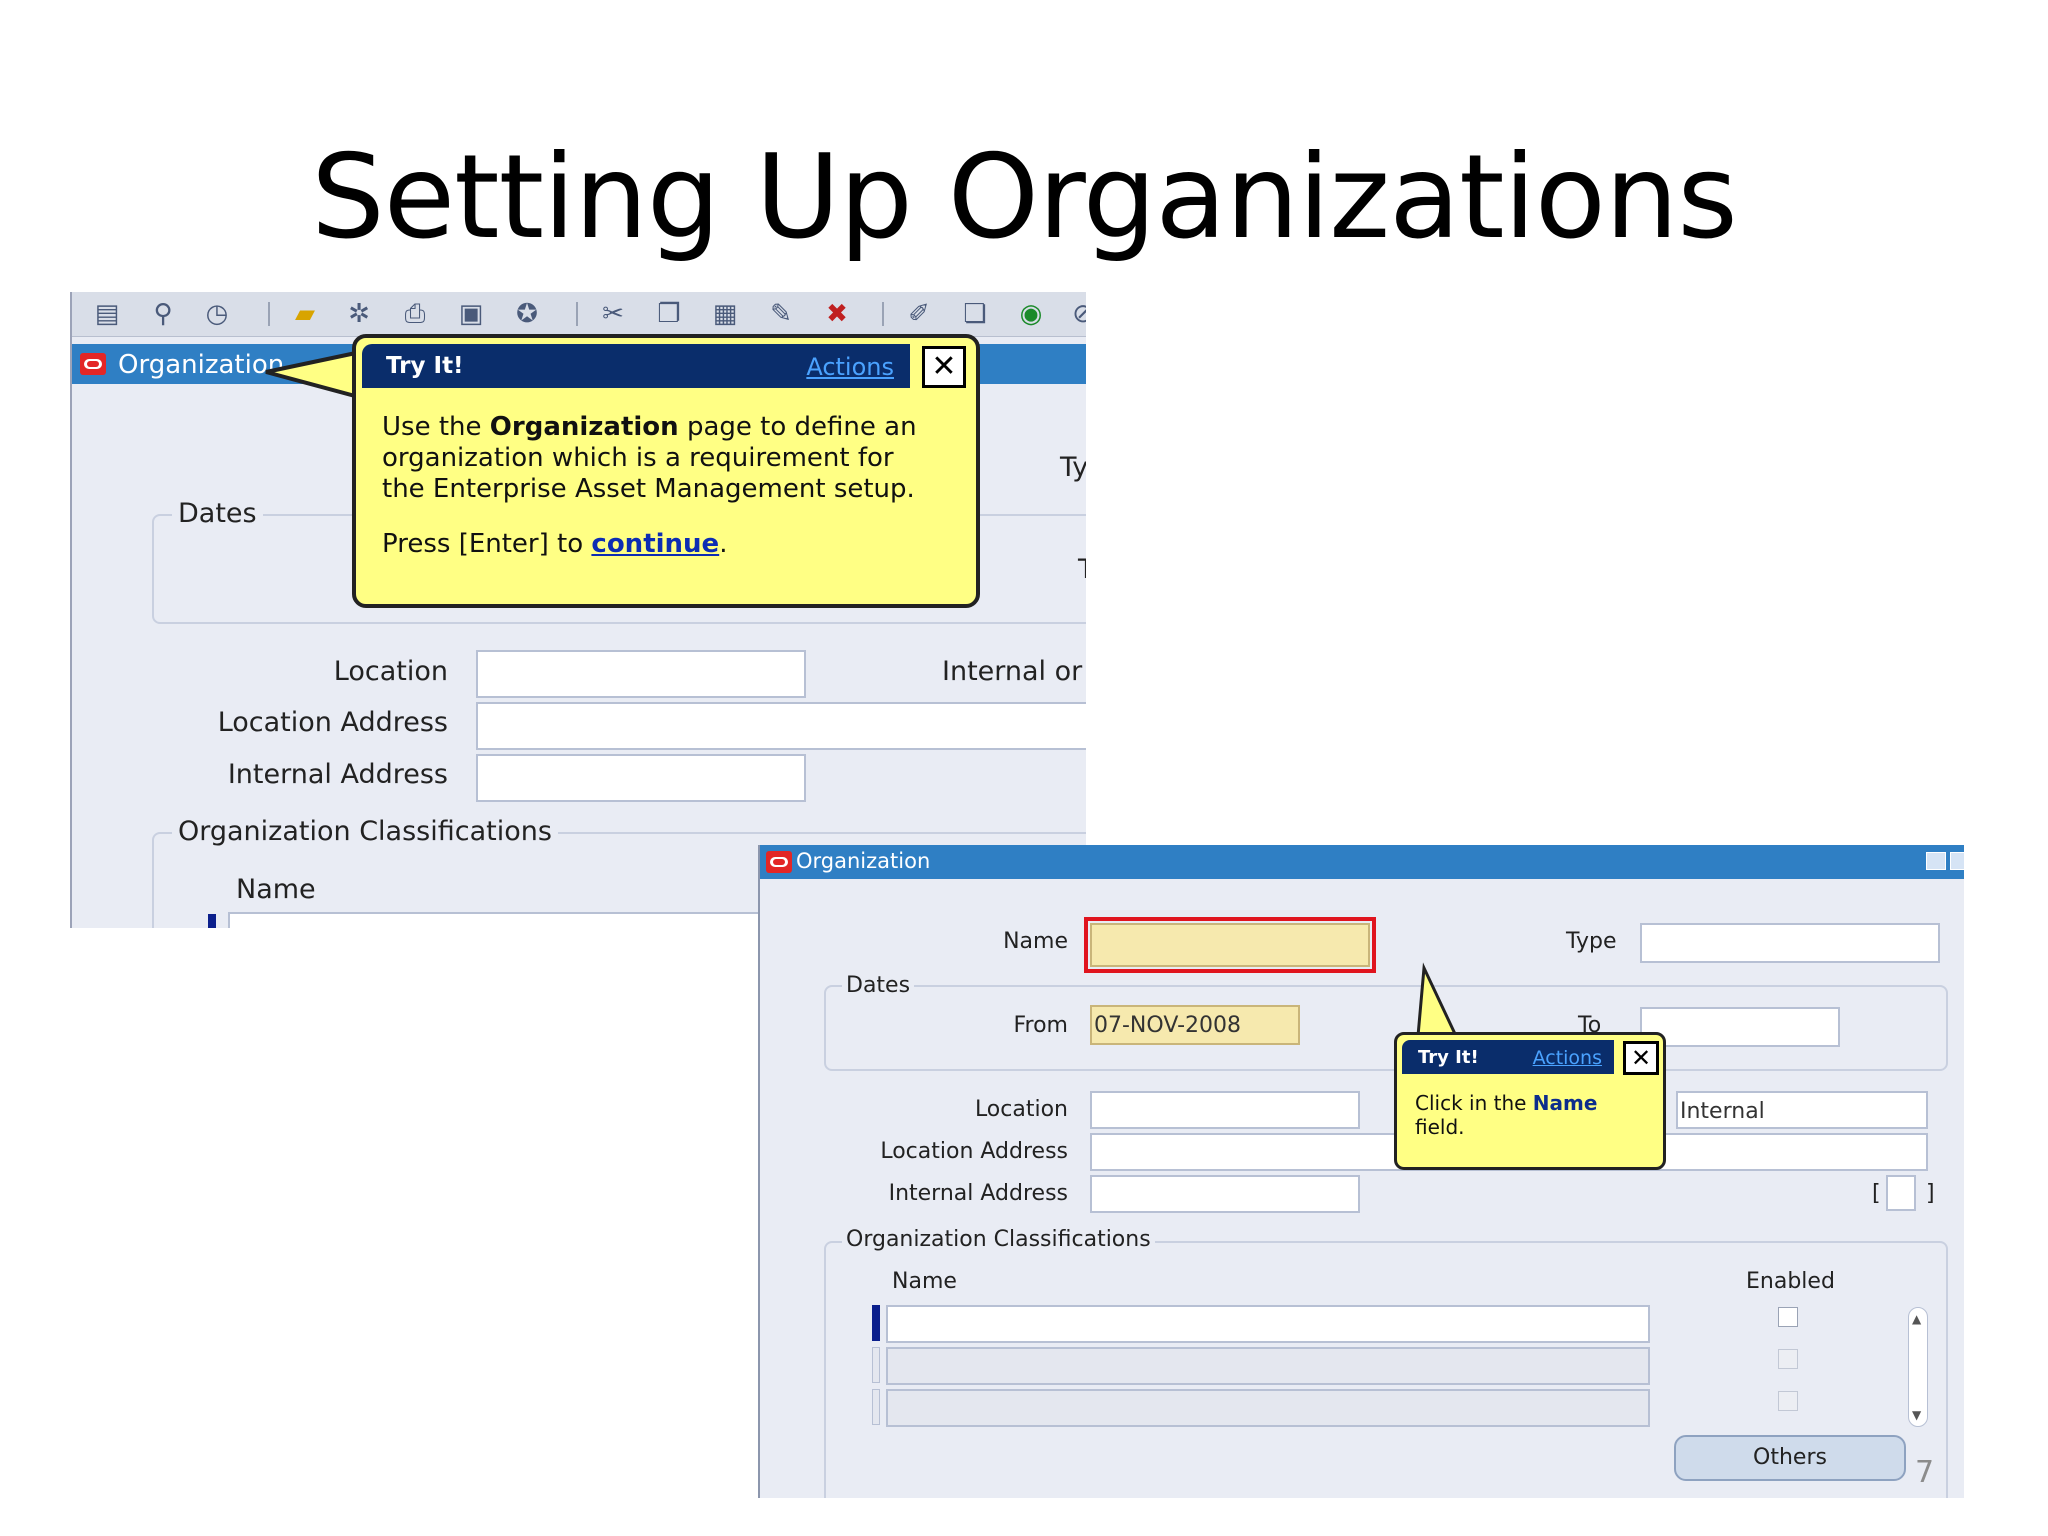 Image resolution: width=2048 pixels, height=1536 pixels. What do you see at coordinates (669, 314) in the screenshot?
I see `copy-icon: ❐` at bounding box center [669, 314].